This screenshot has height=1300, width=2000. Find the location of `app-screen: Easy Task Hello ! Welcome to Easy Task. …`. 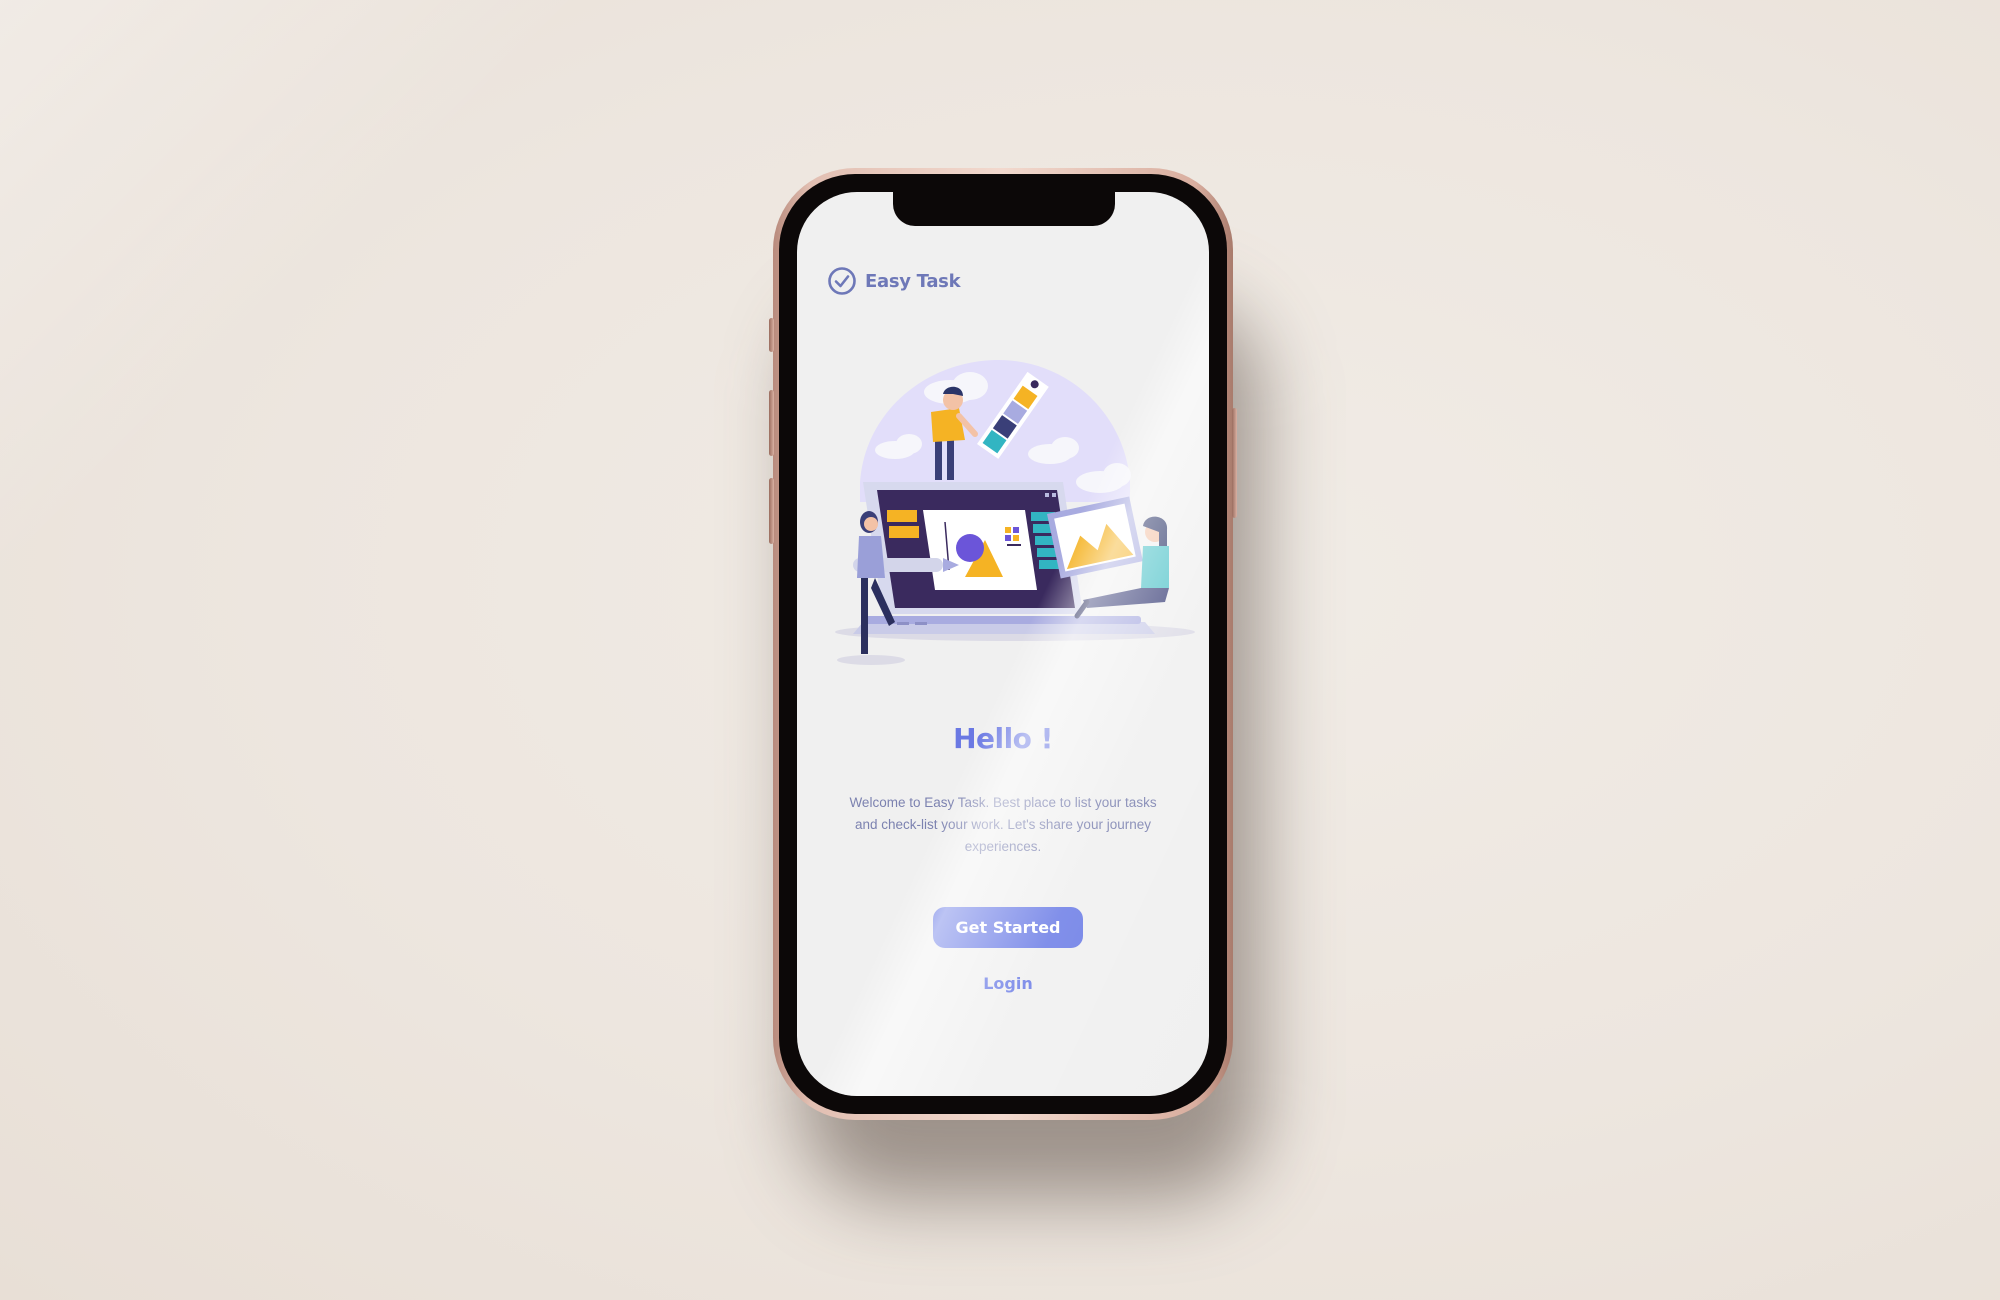

app-screen: Easy Task Hello ! Welcome to Easy Task. … is located at coordinates (1003, 644).